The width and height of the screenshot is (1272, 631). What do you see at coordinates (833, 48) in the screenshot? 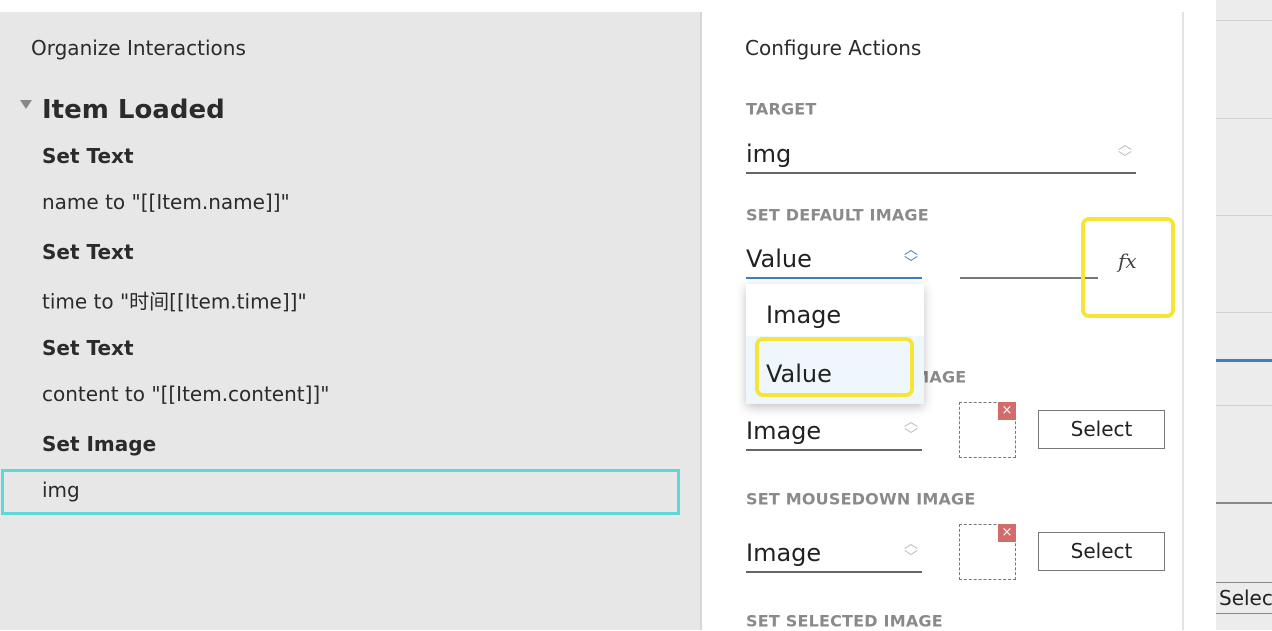
I see `panel-title: Configure Actions` at bounding box center [833, 48].